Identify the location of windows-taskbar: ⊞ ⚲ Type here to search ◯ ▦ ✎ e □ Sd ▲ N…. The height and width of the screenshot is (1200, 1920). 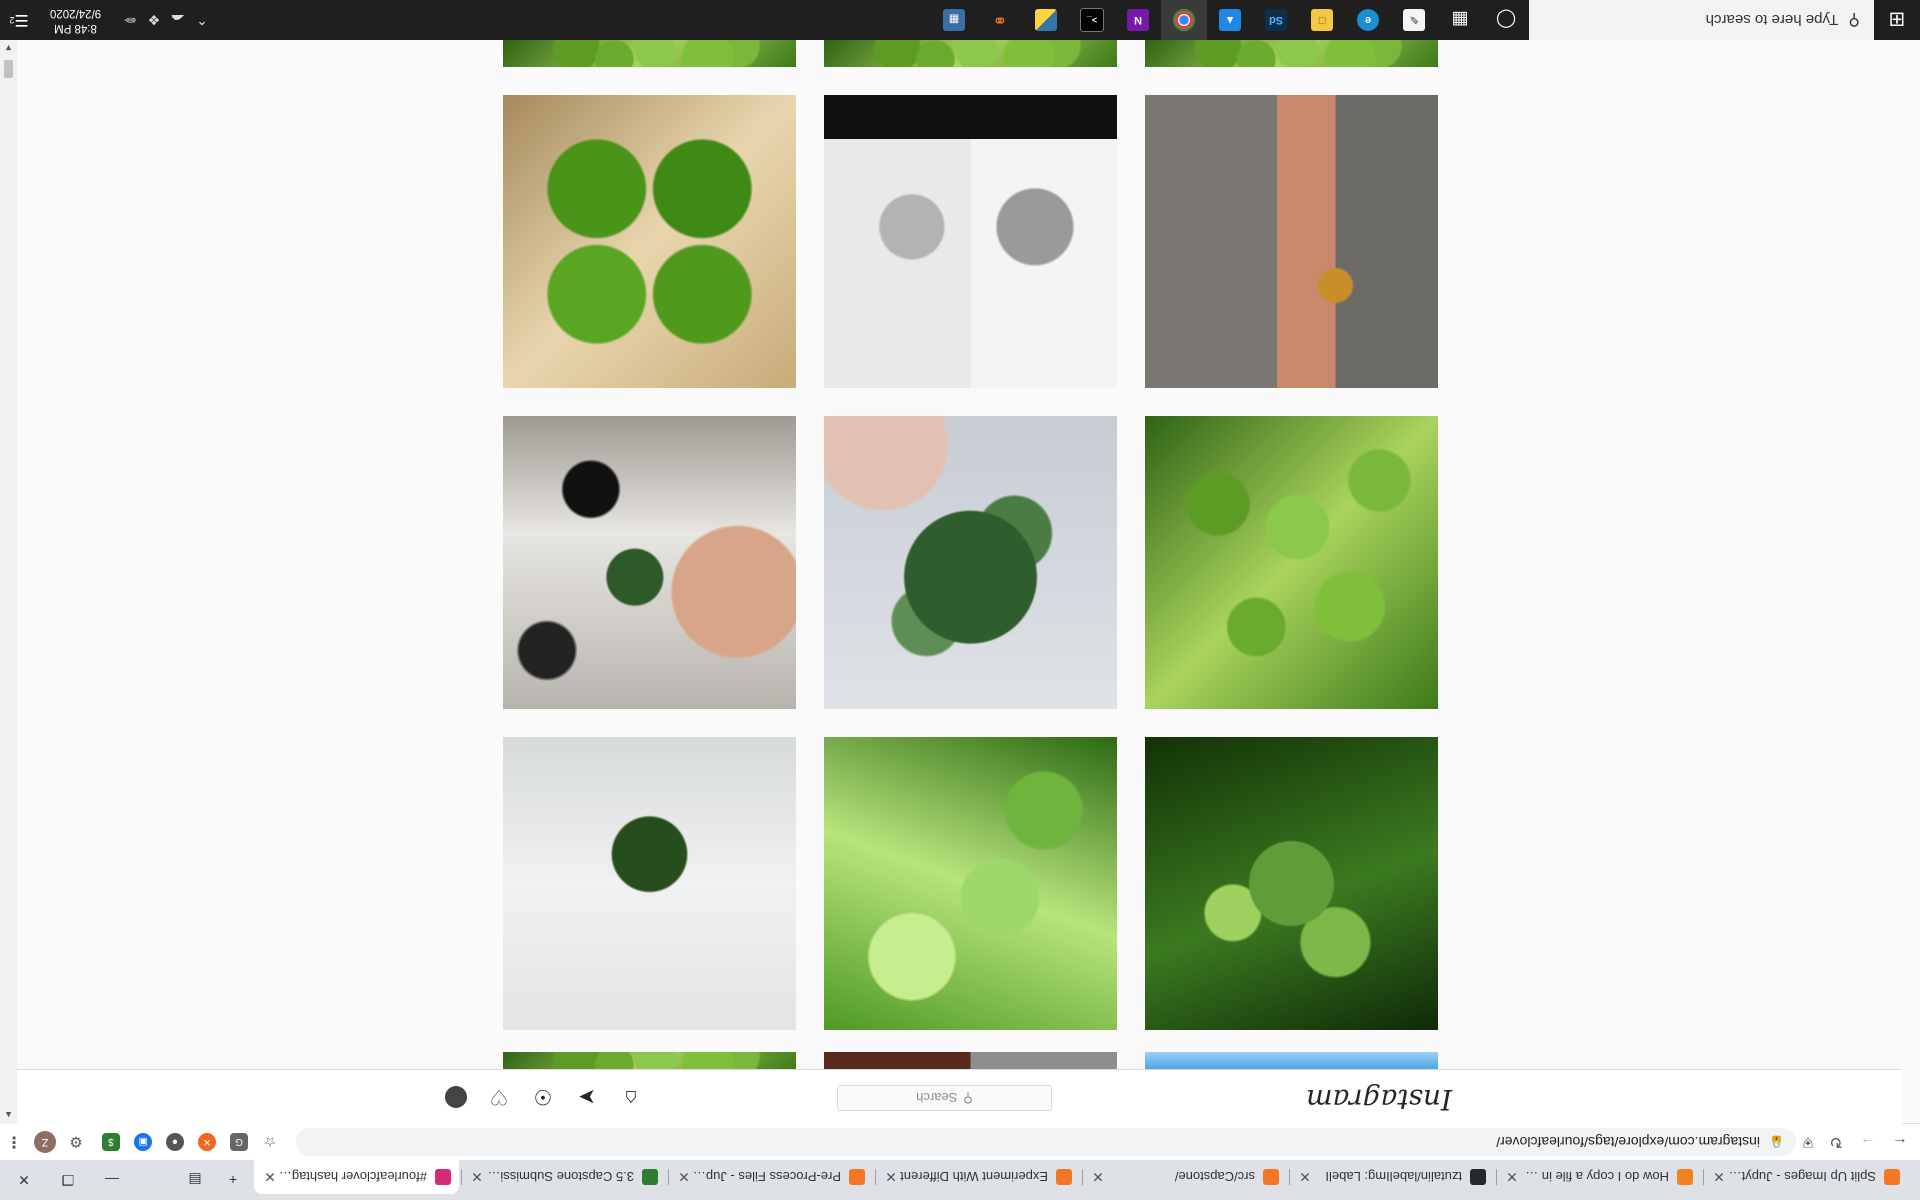
(960, 20).